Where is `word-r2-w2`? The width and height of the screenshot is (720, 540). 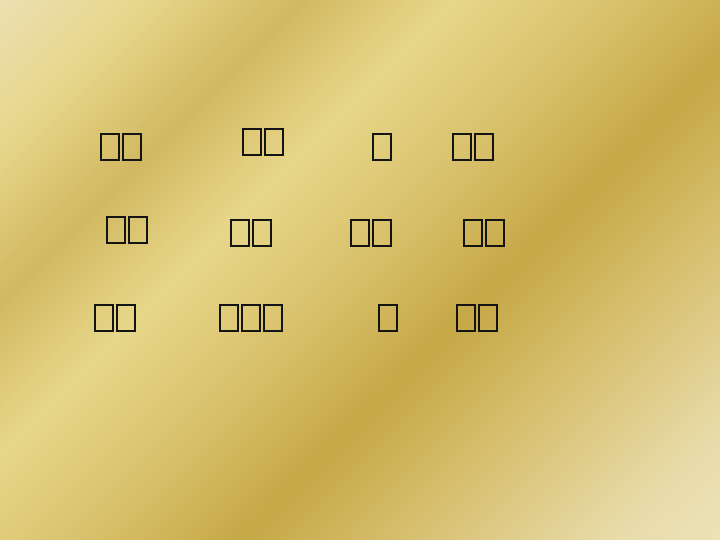 word-r2-w2 is located at coordinates (251, 233).